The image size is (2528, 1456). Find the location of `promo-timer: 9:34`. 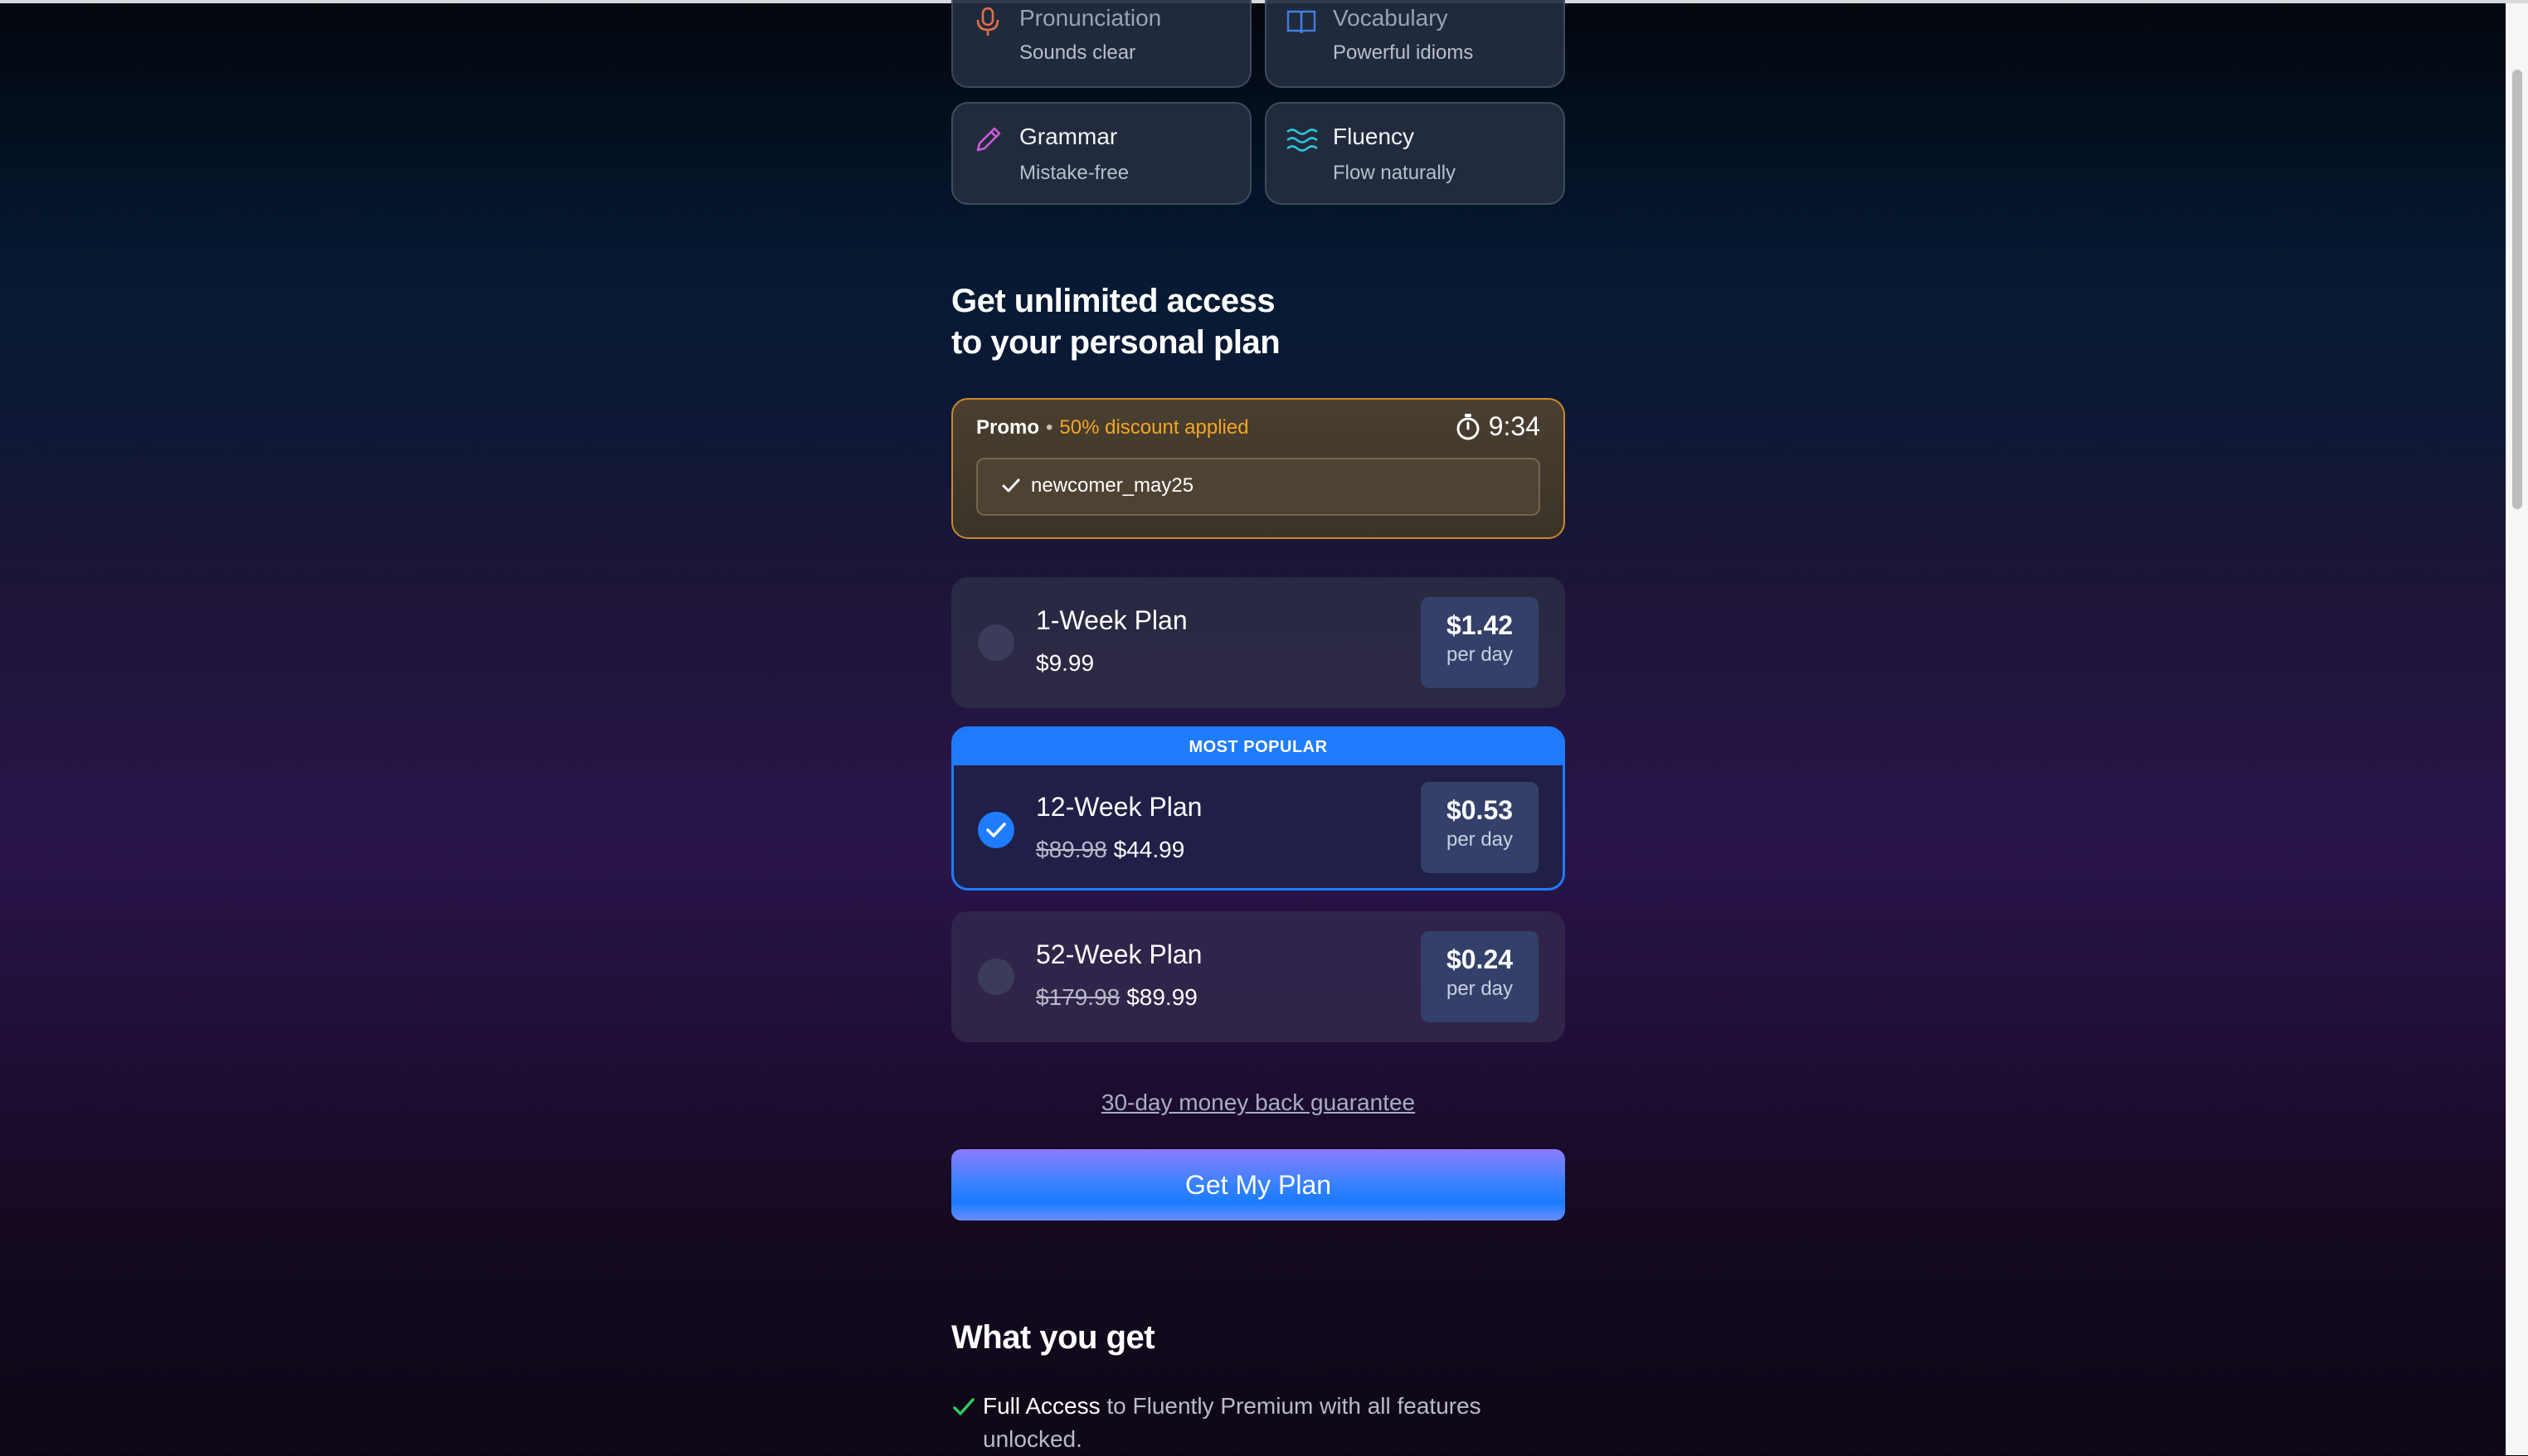

promo-timer: 9:34 is located at coordinates (1498, 426).